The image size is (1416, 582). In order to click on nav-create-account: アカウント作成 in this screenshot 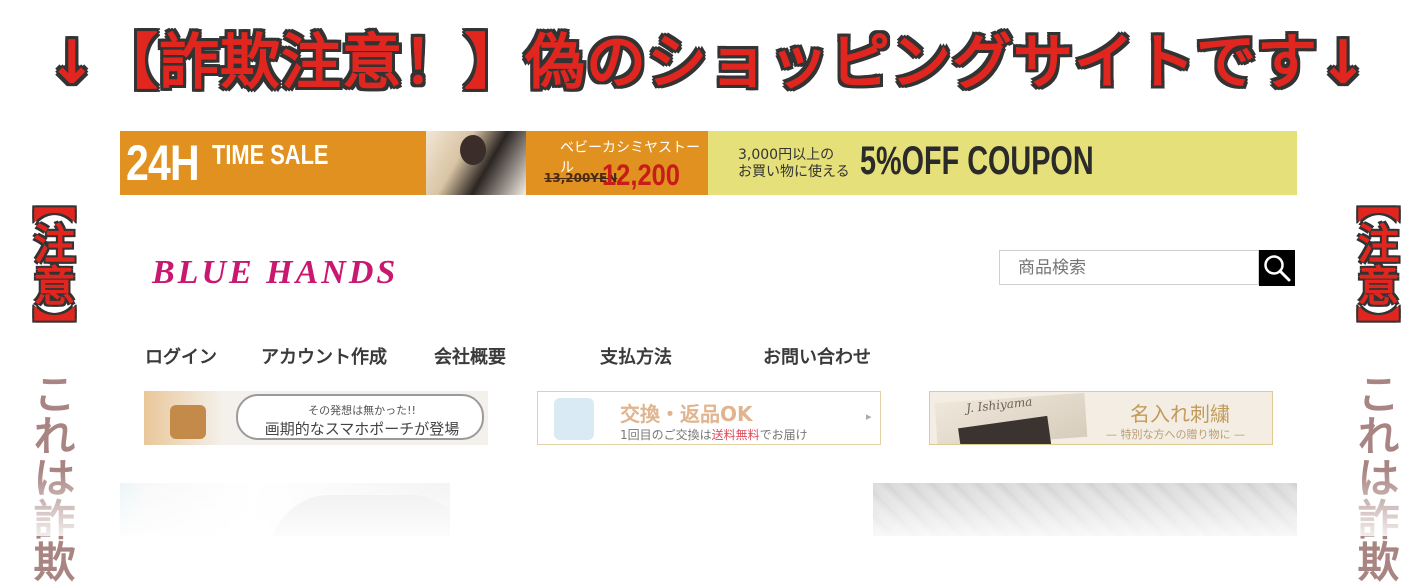, I will do `click(324, 356)`.